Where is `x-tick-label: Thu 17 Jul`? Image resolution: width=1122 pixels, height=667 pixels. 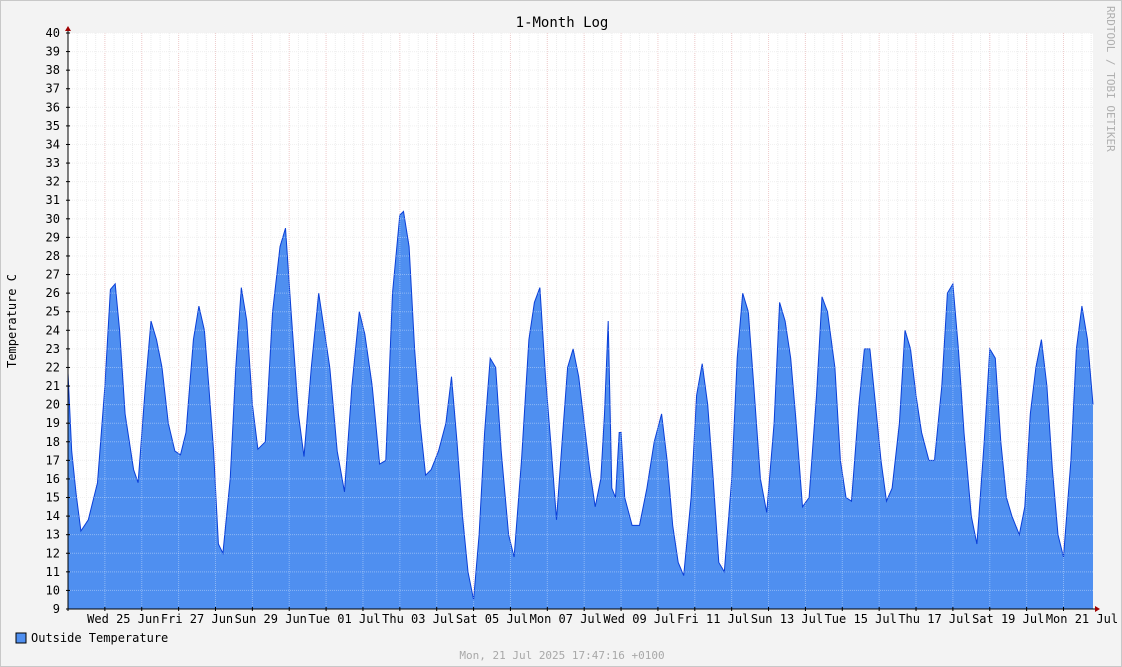
x-tick-label: Thu 17 Jul is located at coordinates (934, 619).